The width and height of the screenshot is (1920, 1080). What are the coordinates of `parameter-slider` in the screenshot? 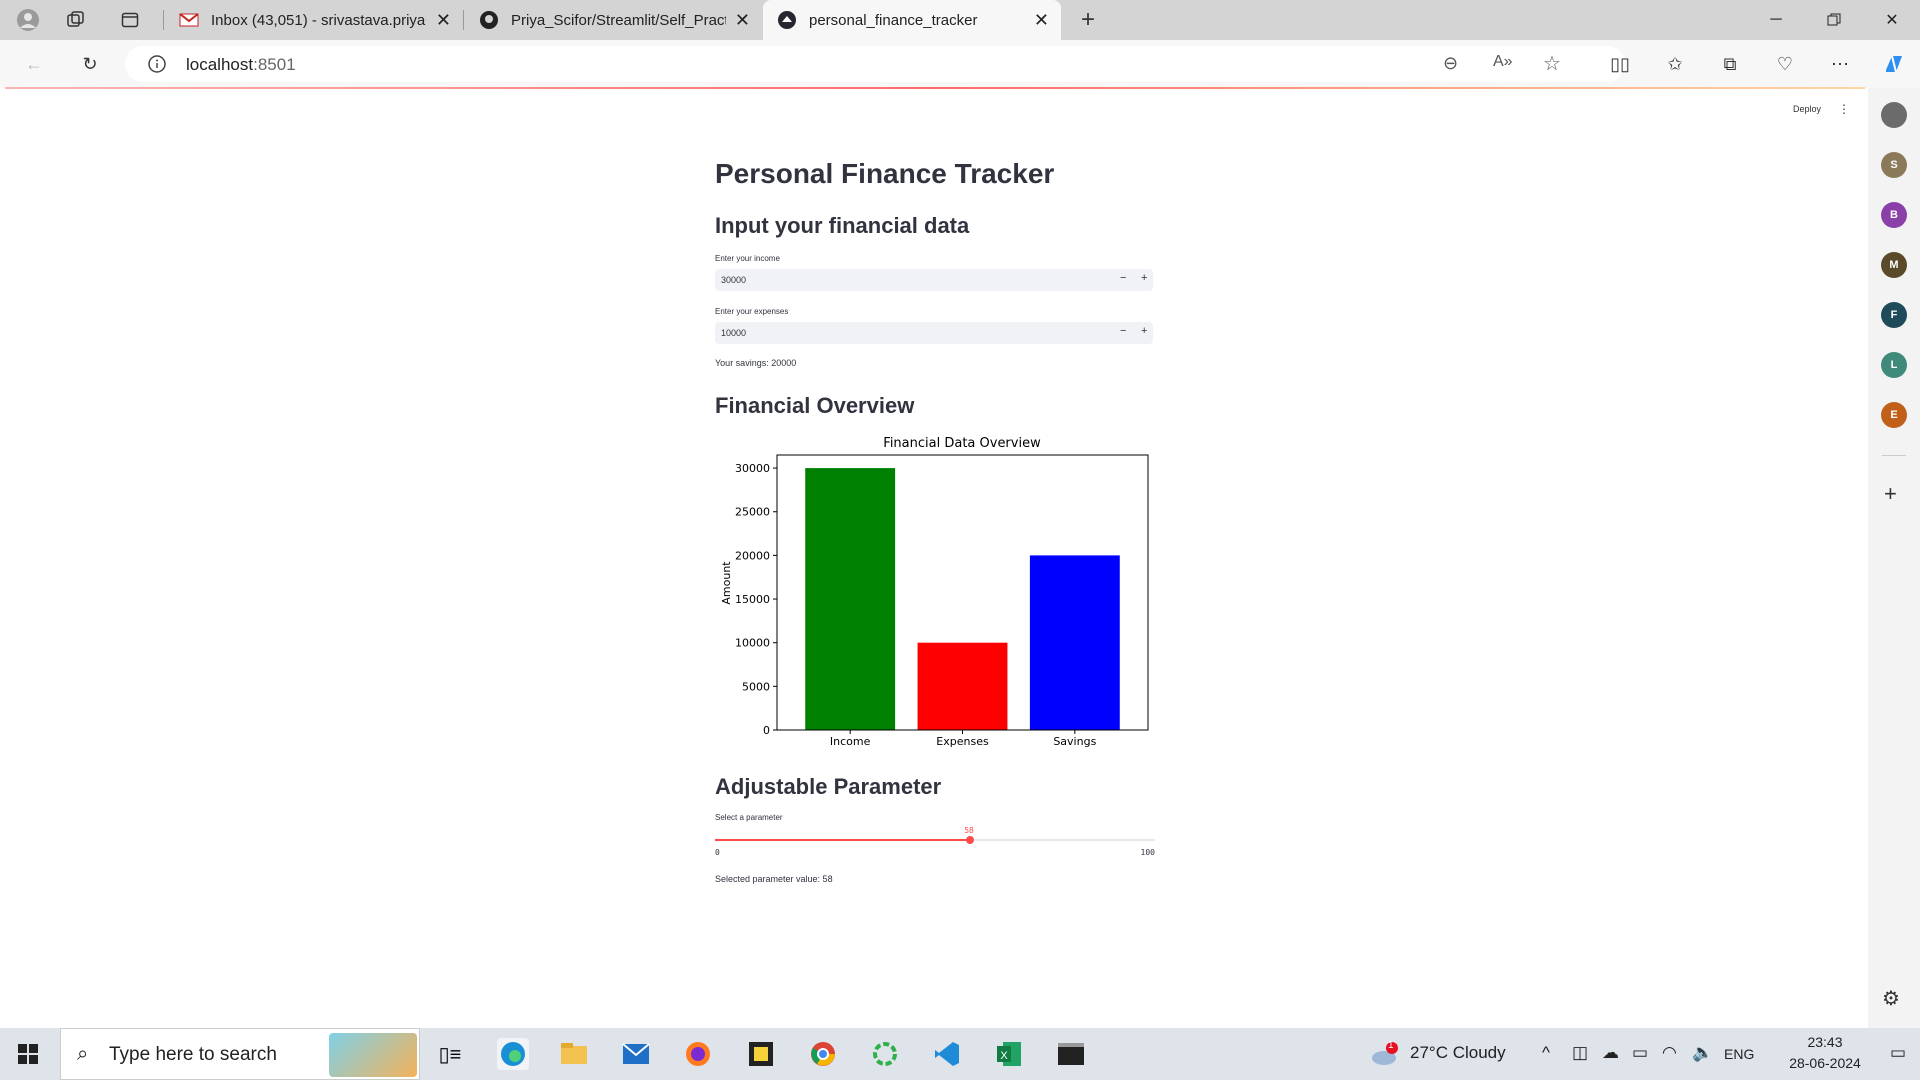 It's located at (935, 840).